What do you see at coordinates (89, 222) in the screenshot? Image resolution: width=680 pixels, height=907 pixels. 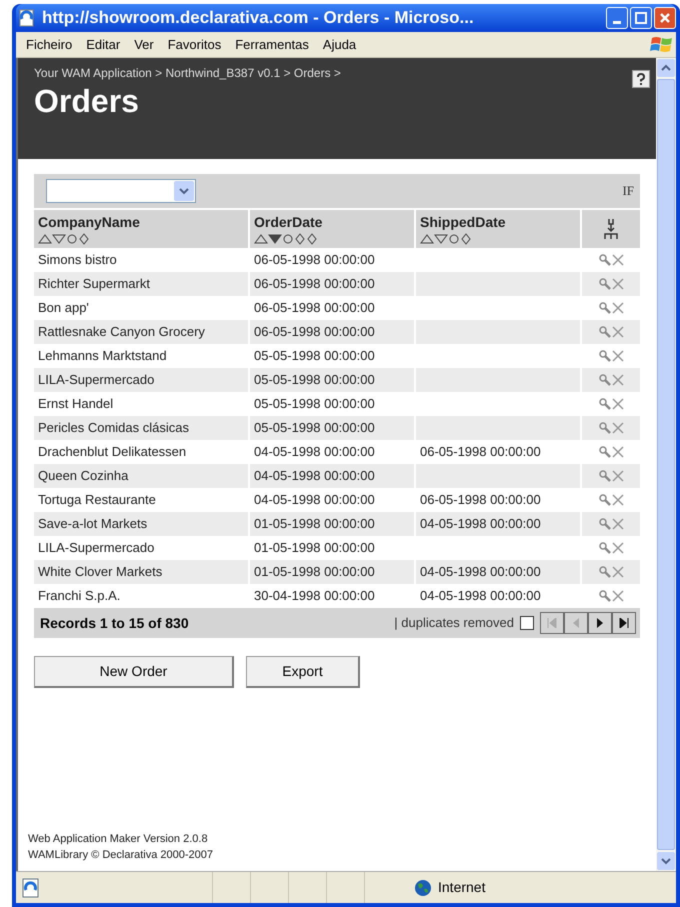 I see `column-title: CompanyName` at bounding box center [89, 222].